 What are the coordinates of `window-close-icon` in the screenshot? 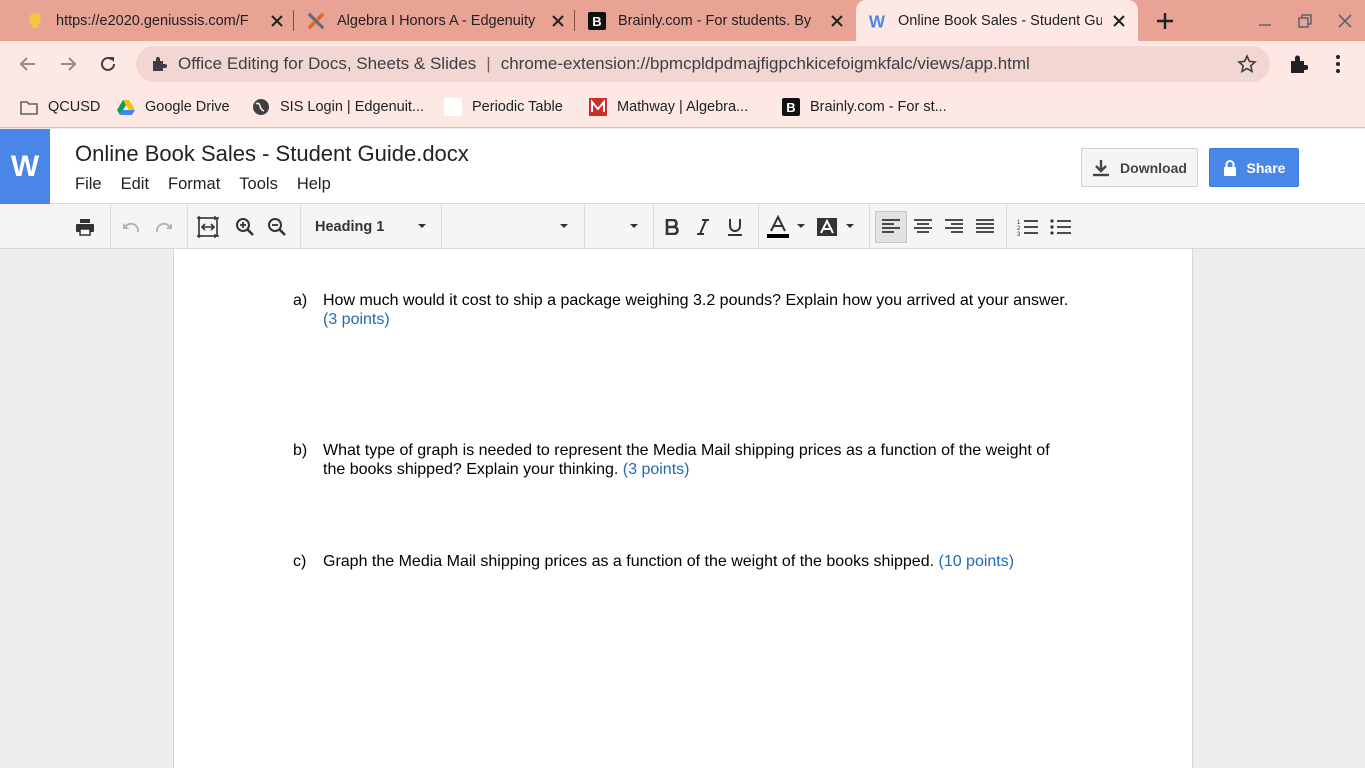 It's located at (1345, 21).